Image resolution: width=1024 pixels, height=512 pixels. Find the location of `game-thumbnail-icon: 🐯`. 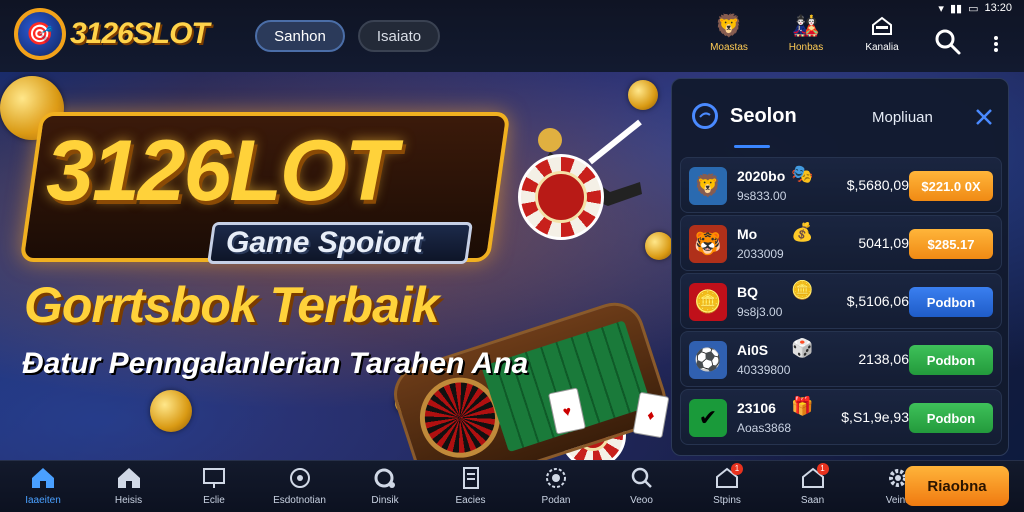

game-thumbnail-icon: 🐯 is located at coordinates (708, 244).